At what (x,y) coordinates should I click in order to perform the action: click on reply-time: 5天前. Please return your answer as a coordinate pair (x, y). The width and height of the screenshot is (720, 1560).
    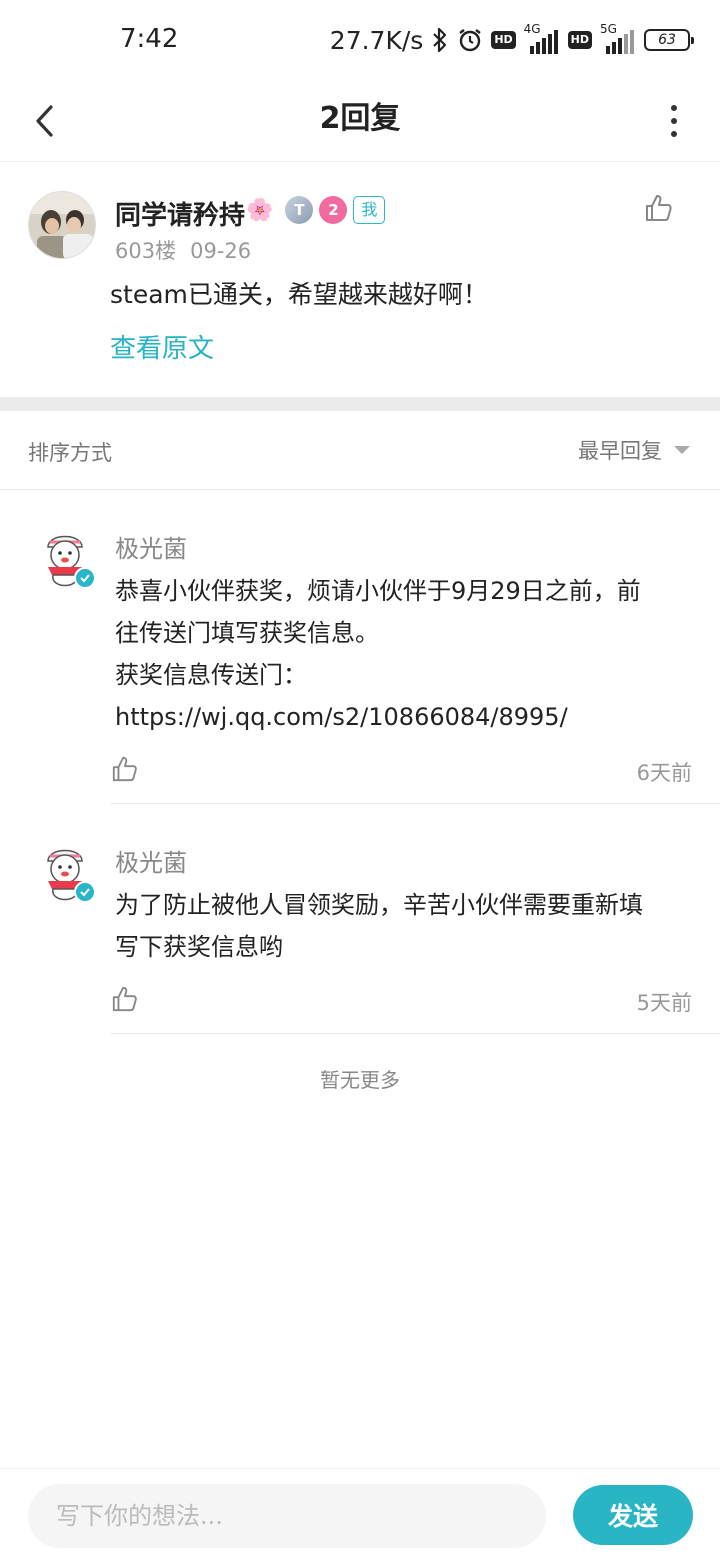
    Looking at the image, I should click on (664, 1003).